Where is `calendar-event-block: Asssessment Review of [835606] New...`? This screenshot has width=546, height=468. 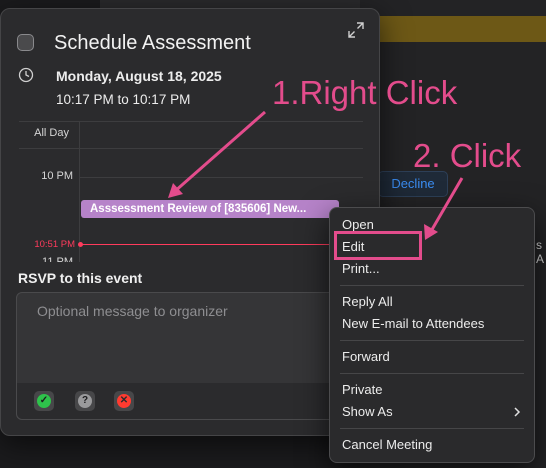 calendar-event-block: Asssessment Review of [835606] New... is located at coordinates (210, 209).